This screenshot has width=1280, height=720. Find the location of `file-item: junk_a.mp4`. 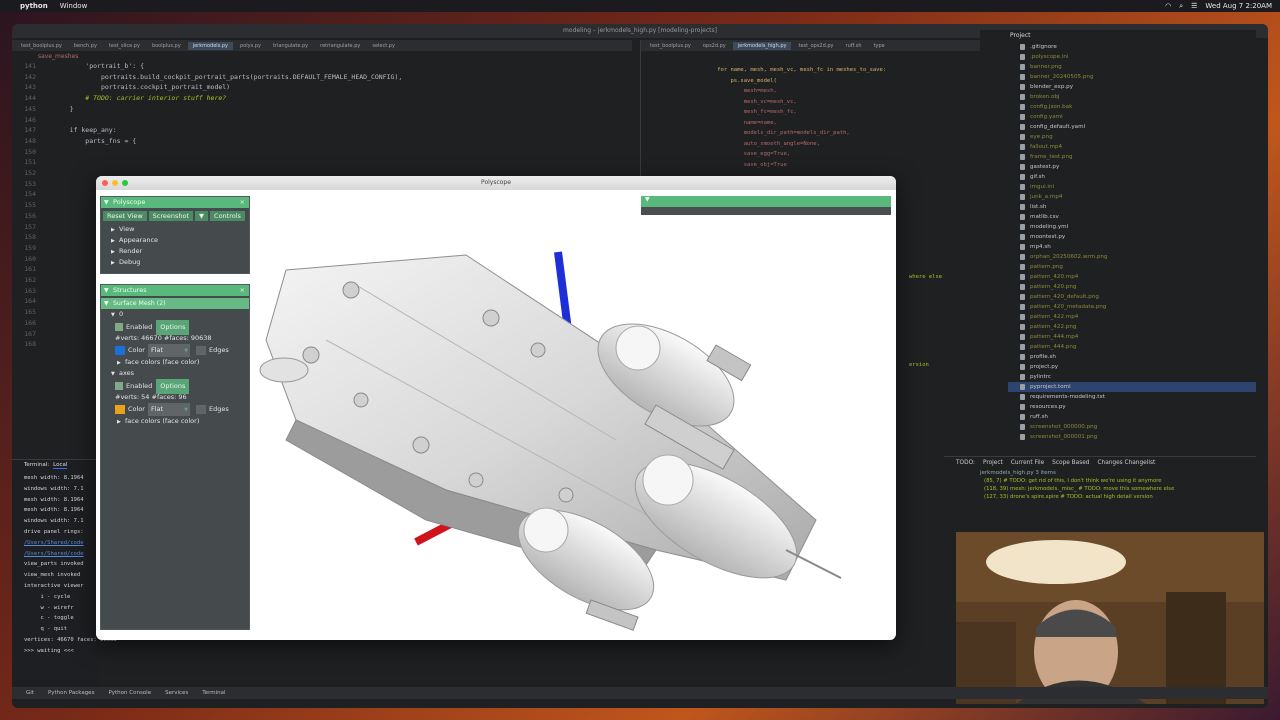

file-item: junk_a.mp4 is located at coordinates (1132, 197).